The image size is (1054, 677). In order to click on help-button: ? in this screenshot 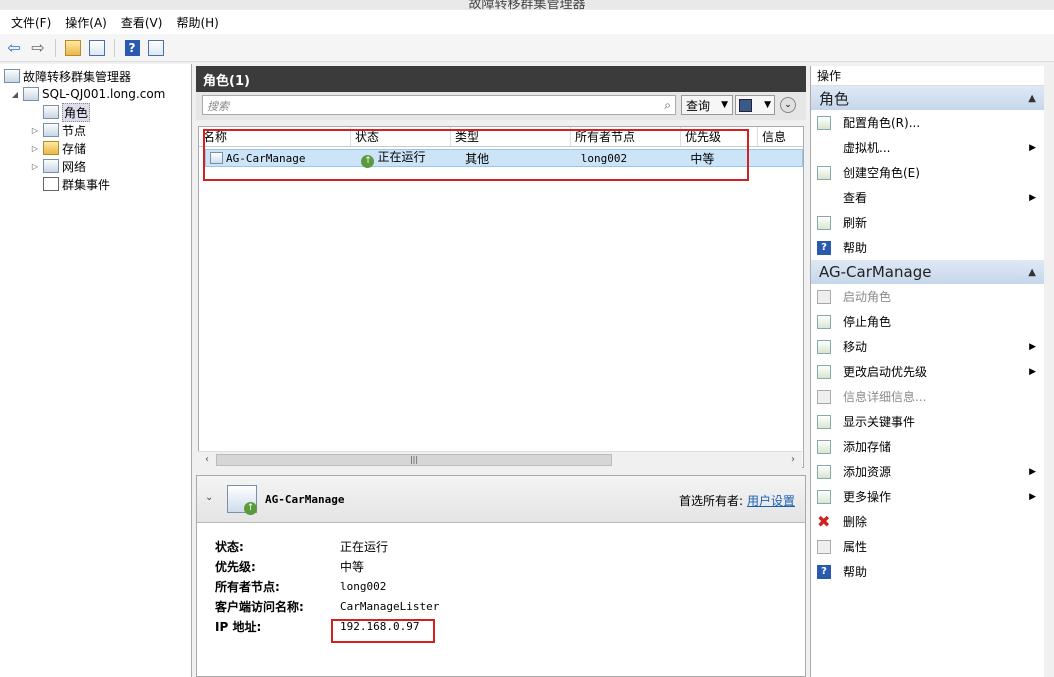, I will do `click(132, 48)`.